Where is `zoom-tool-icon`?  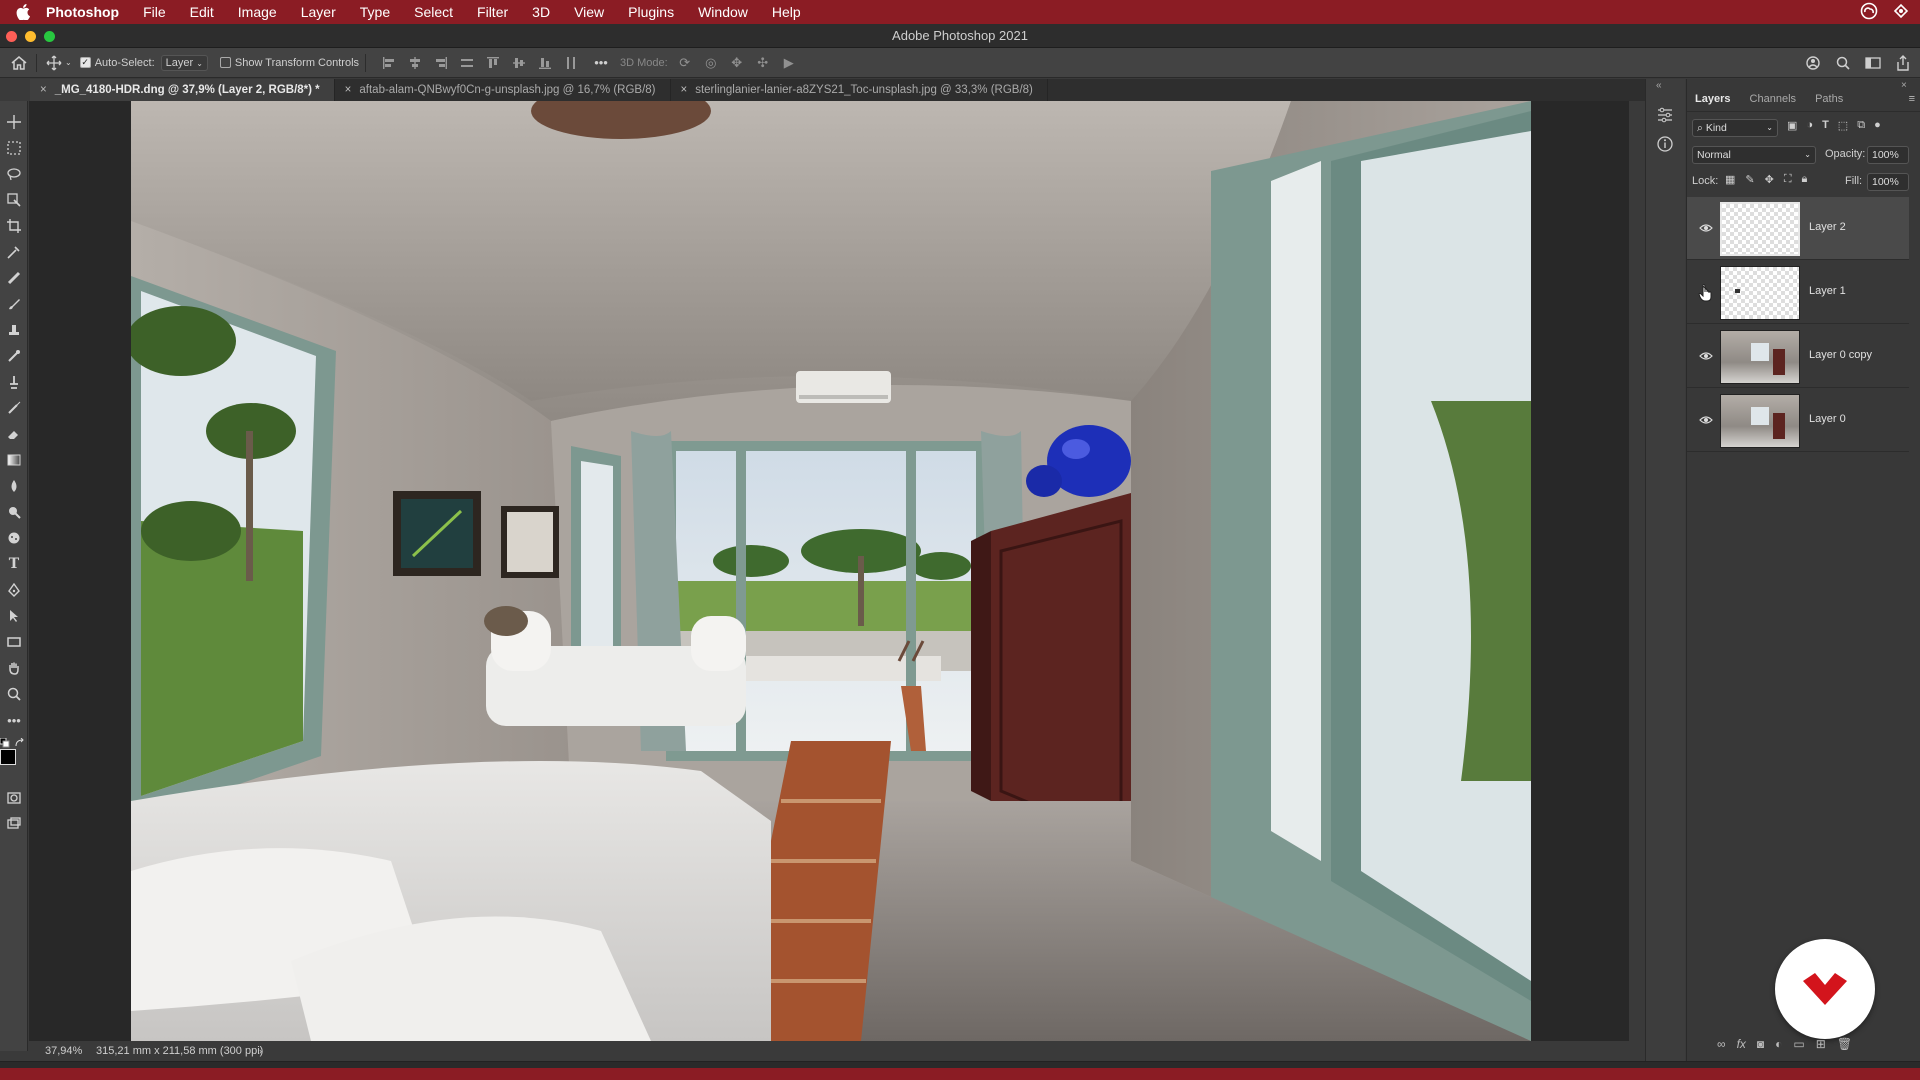 zoom-tool-icon is located at coordinates (14, 694).